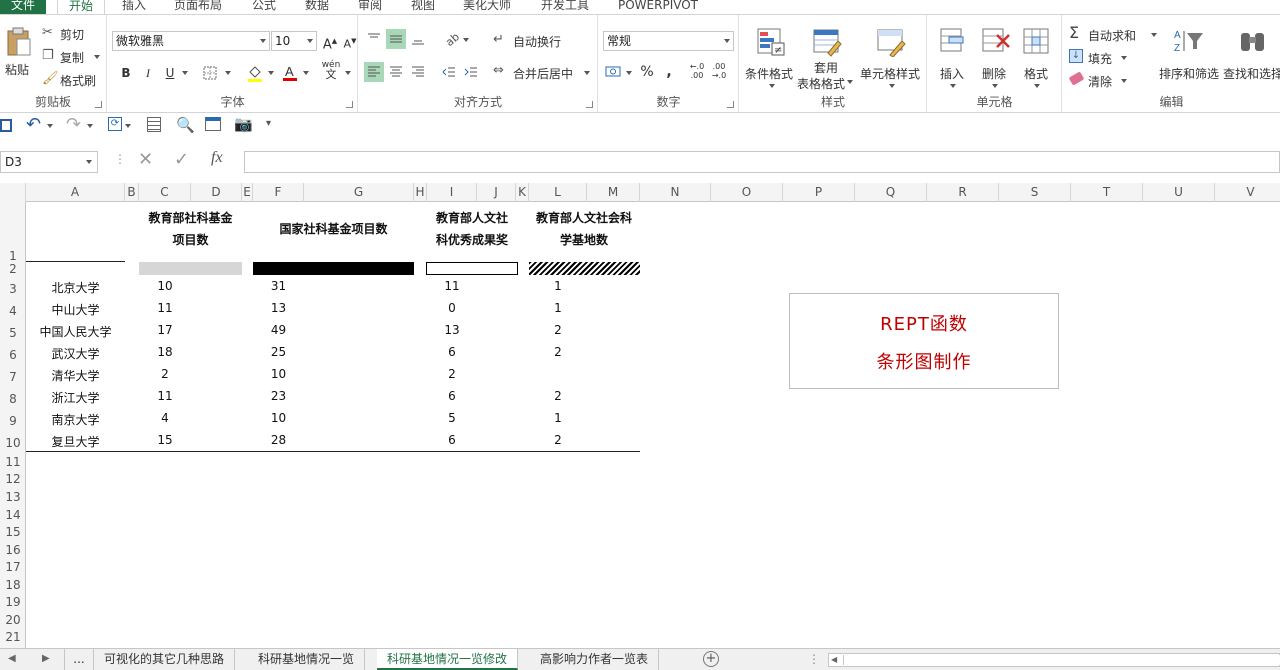 The width and height of the screenshot is (1280, 670). Describe the element at coordinates (165, 352) in the screenshot. I see `value-cell: 18` at that location.